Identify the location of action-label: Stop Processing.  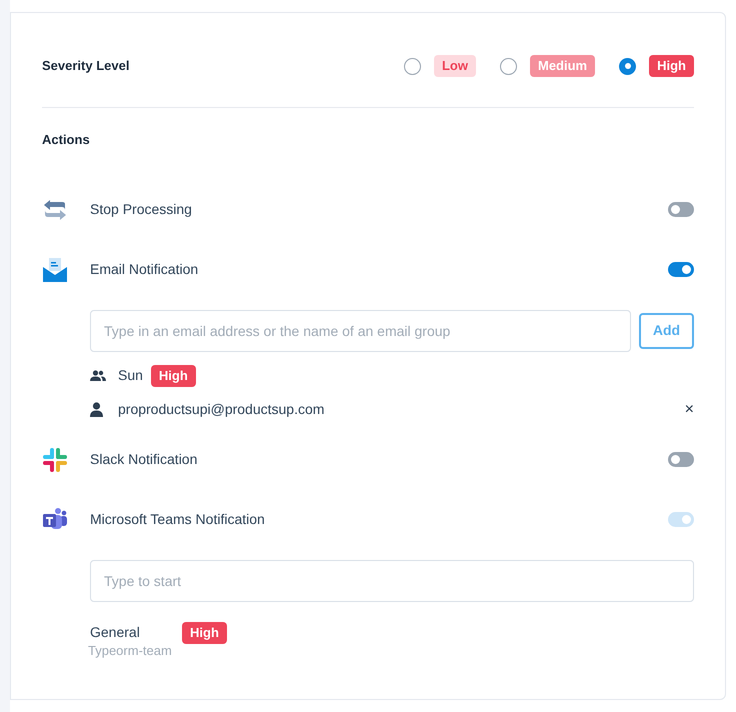
(141, 209).